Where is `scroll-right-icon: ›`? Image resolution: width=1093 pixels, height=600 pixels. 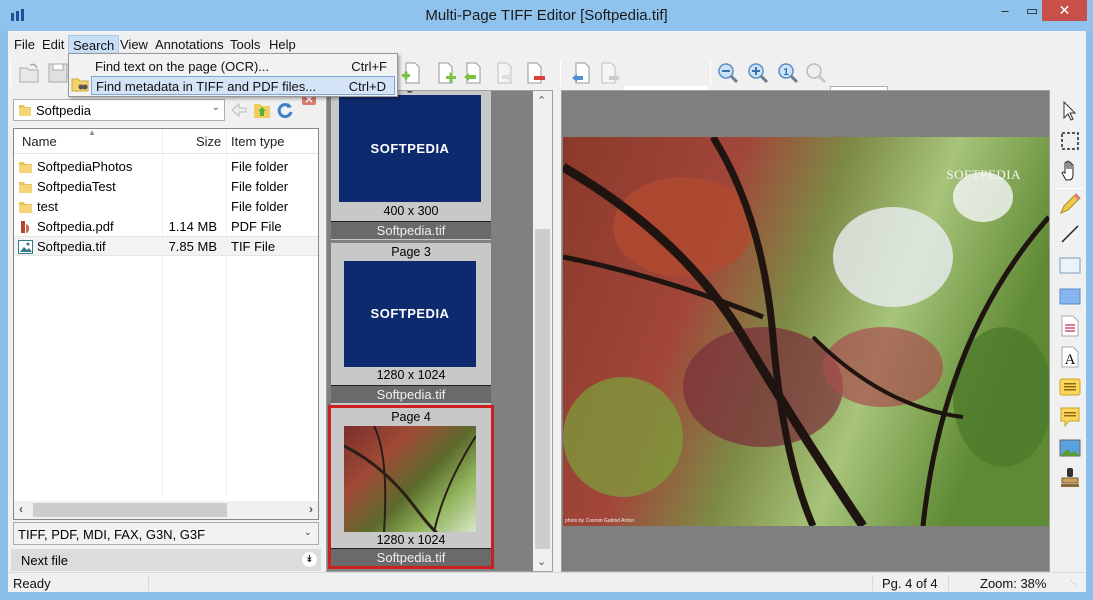
scroll-right-icon: › is located at coordinates (311, 509).